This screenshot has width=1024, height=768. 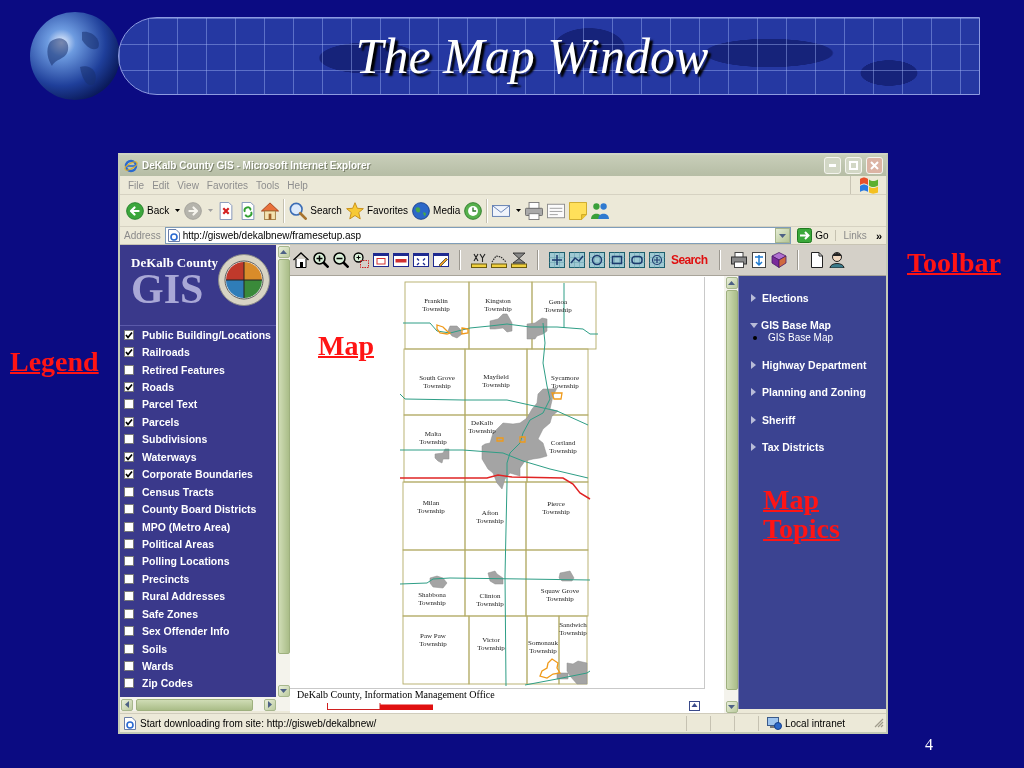 I want to click on layer-label: Soils, so click(x=155, y=648).